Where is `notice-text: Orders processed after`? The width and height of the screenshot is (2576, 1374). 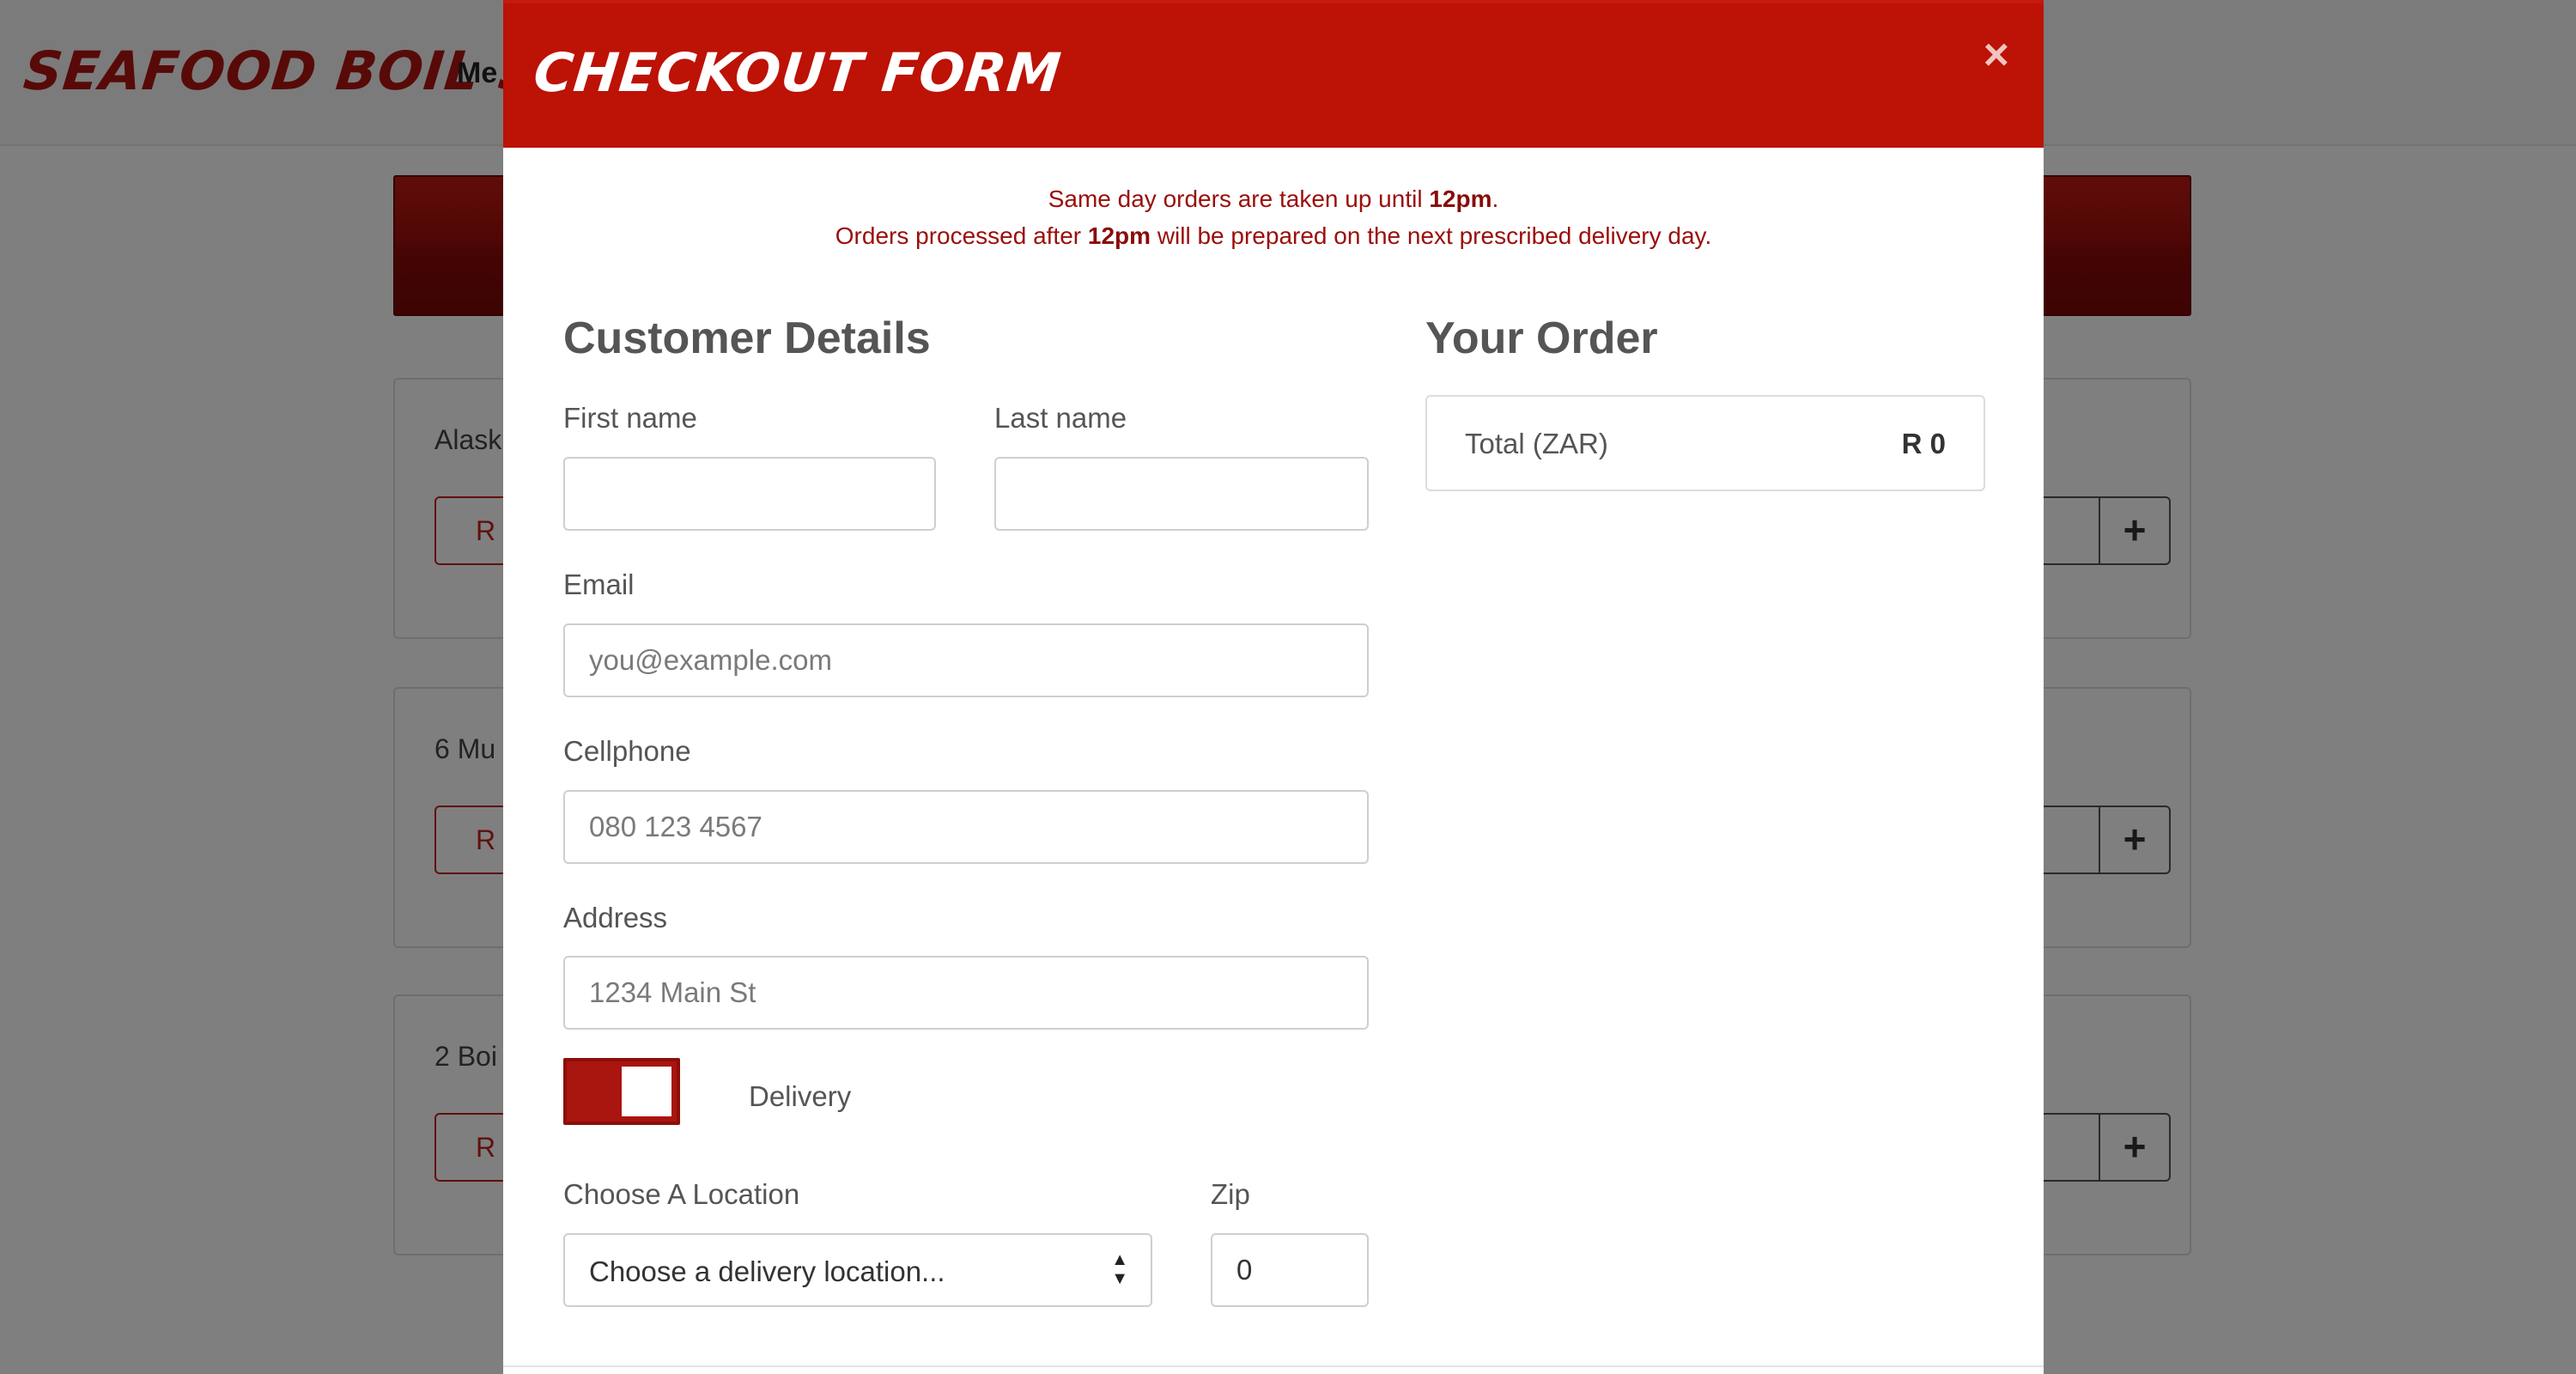
notice-text: Orders processed after is located at coordinates (962, 235).